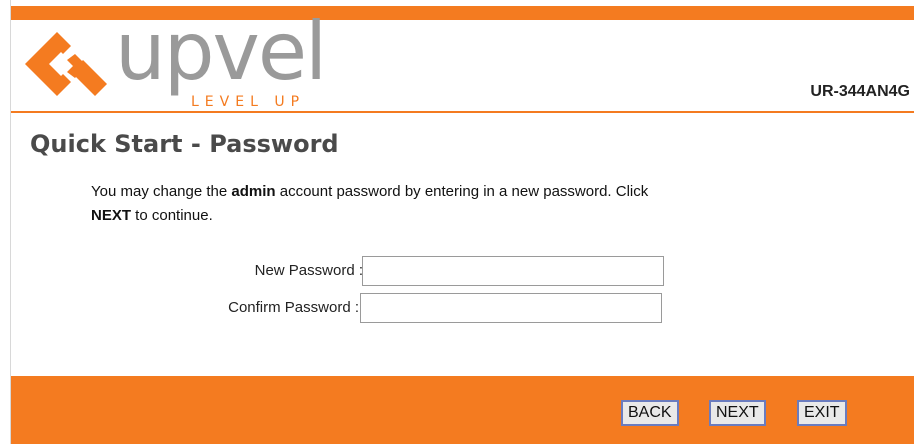 This screenshot has height=444, width=914. Describe the element at coordinates (293, 307) in the screenshot. I see `confirm-password-label: Confirm Password :` at that location.